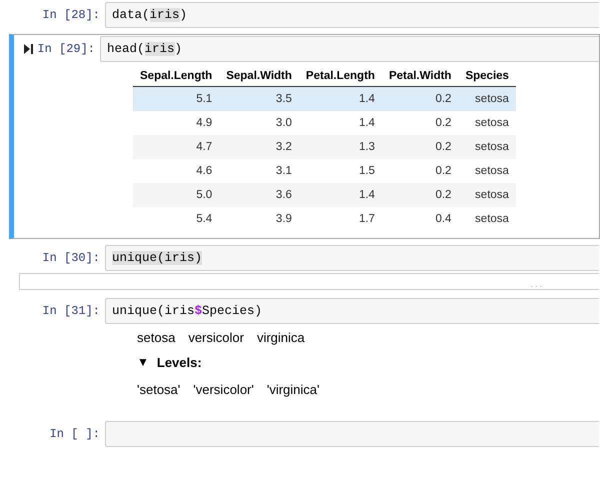 The height and width of the screenshot is (491, 600). What do you see at coordinates (71, 258) in the screenshot?
I see `input-prompt: In [30]:` at bounding box center [71, 258].